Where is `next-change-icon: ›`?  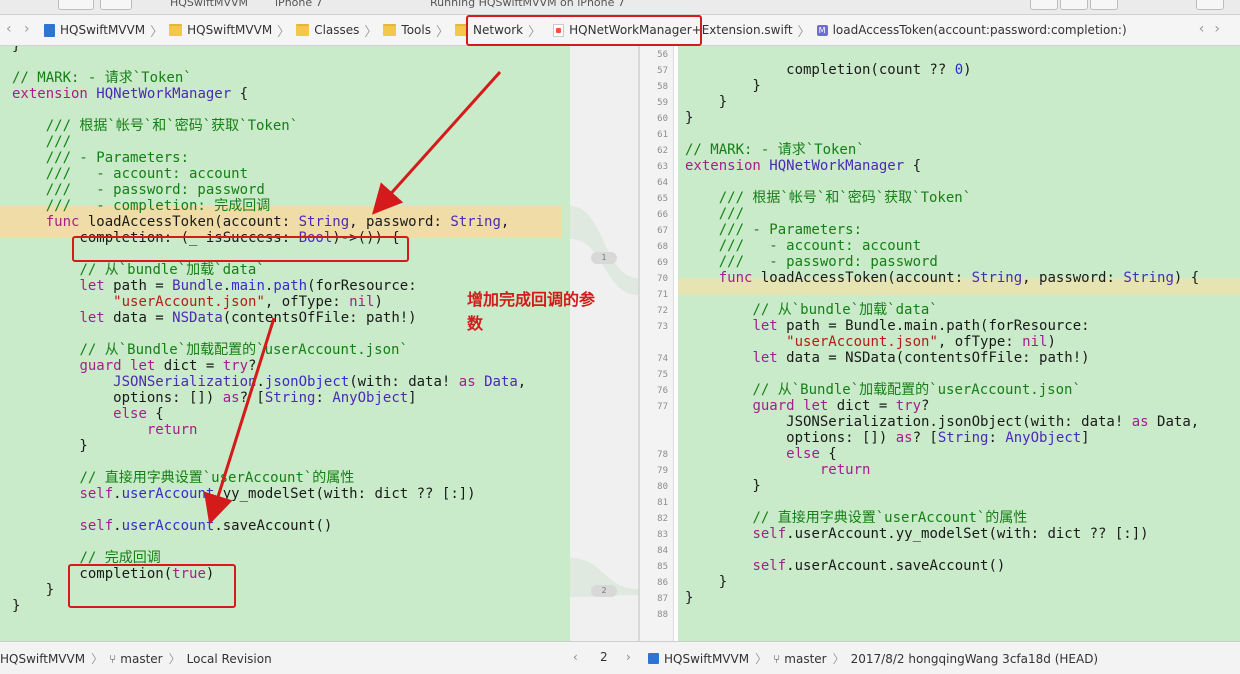 next-change-icon: › is located at coordinates (628, 657).